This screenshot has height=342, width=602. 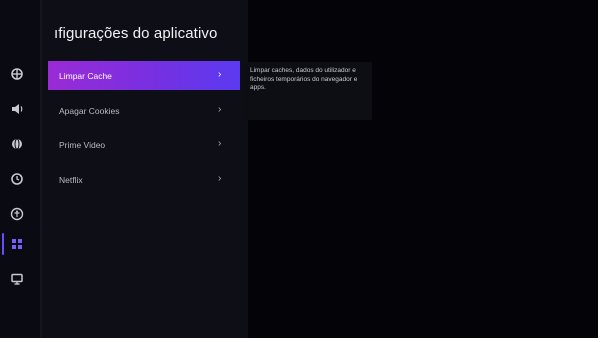 What do you see at coordinates (17, 179) in the screenshot?
I see `timer-icon` at bounding box center [17, 179].